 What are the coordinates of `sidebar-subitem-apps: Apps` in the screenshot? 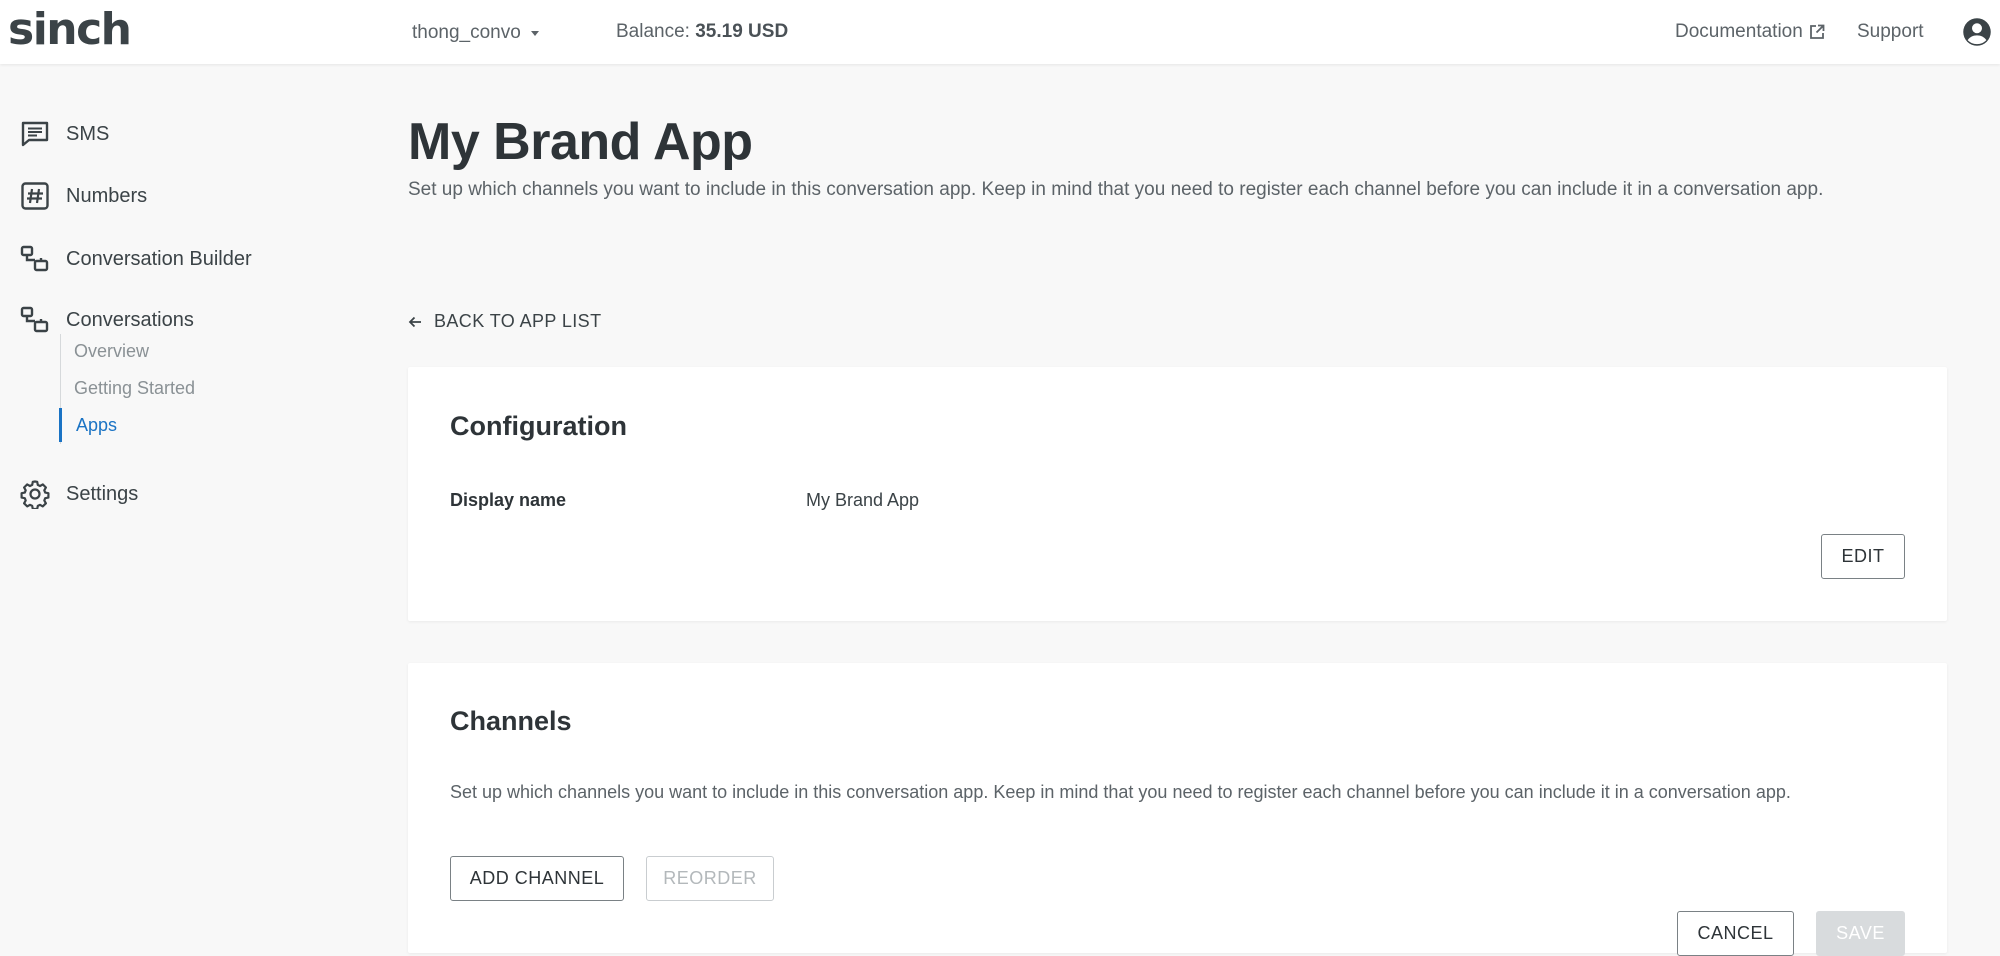 It's located at (159, 425).